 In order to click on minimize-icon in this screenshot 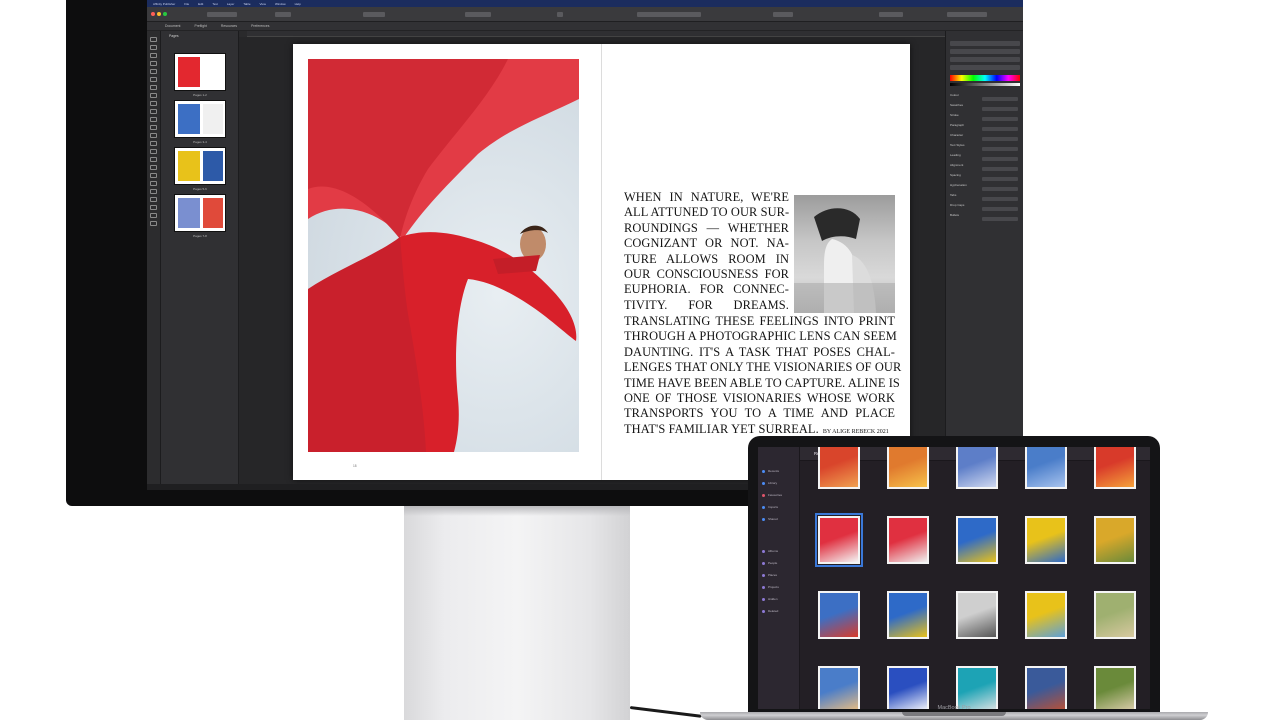, I will do `click(159, 14)`.